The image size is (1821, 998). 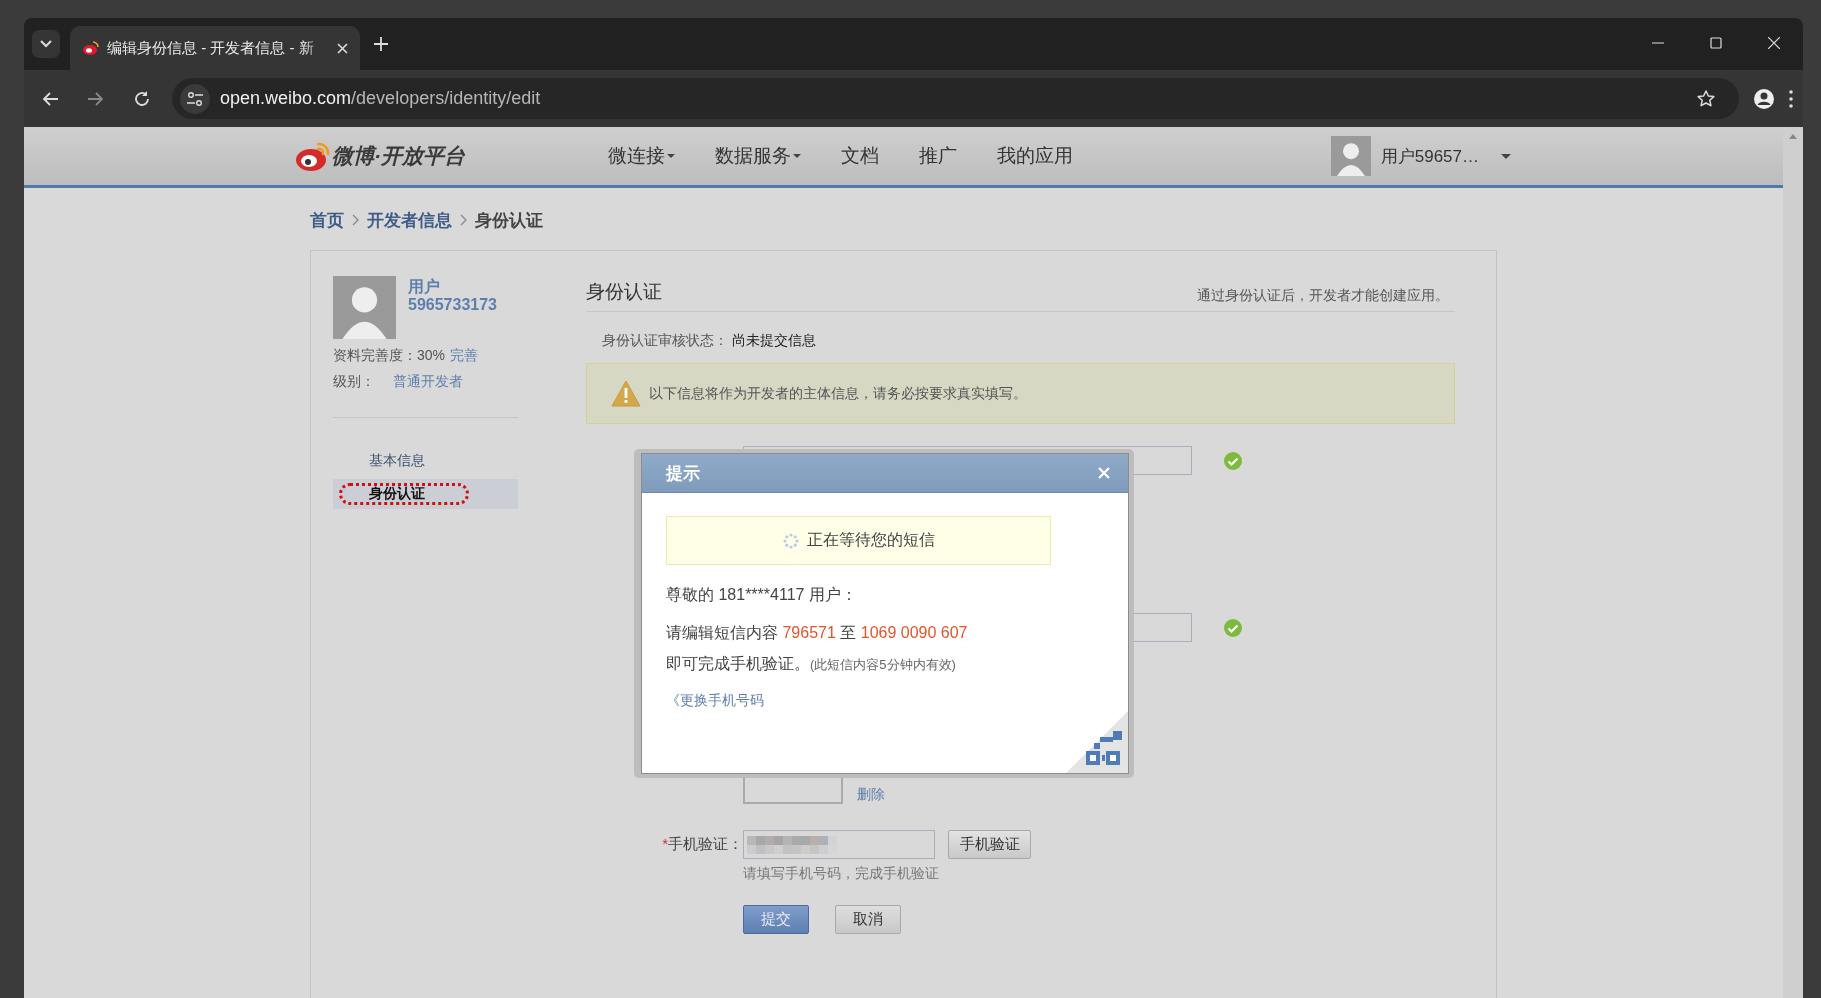 What do you see at coordinates (955, 98) in the screenshot?
I see `address-bar: open.weibo.com/developers/identity/edit` at bounding box center [955, 98].